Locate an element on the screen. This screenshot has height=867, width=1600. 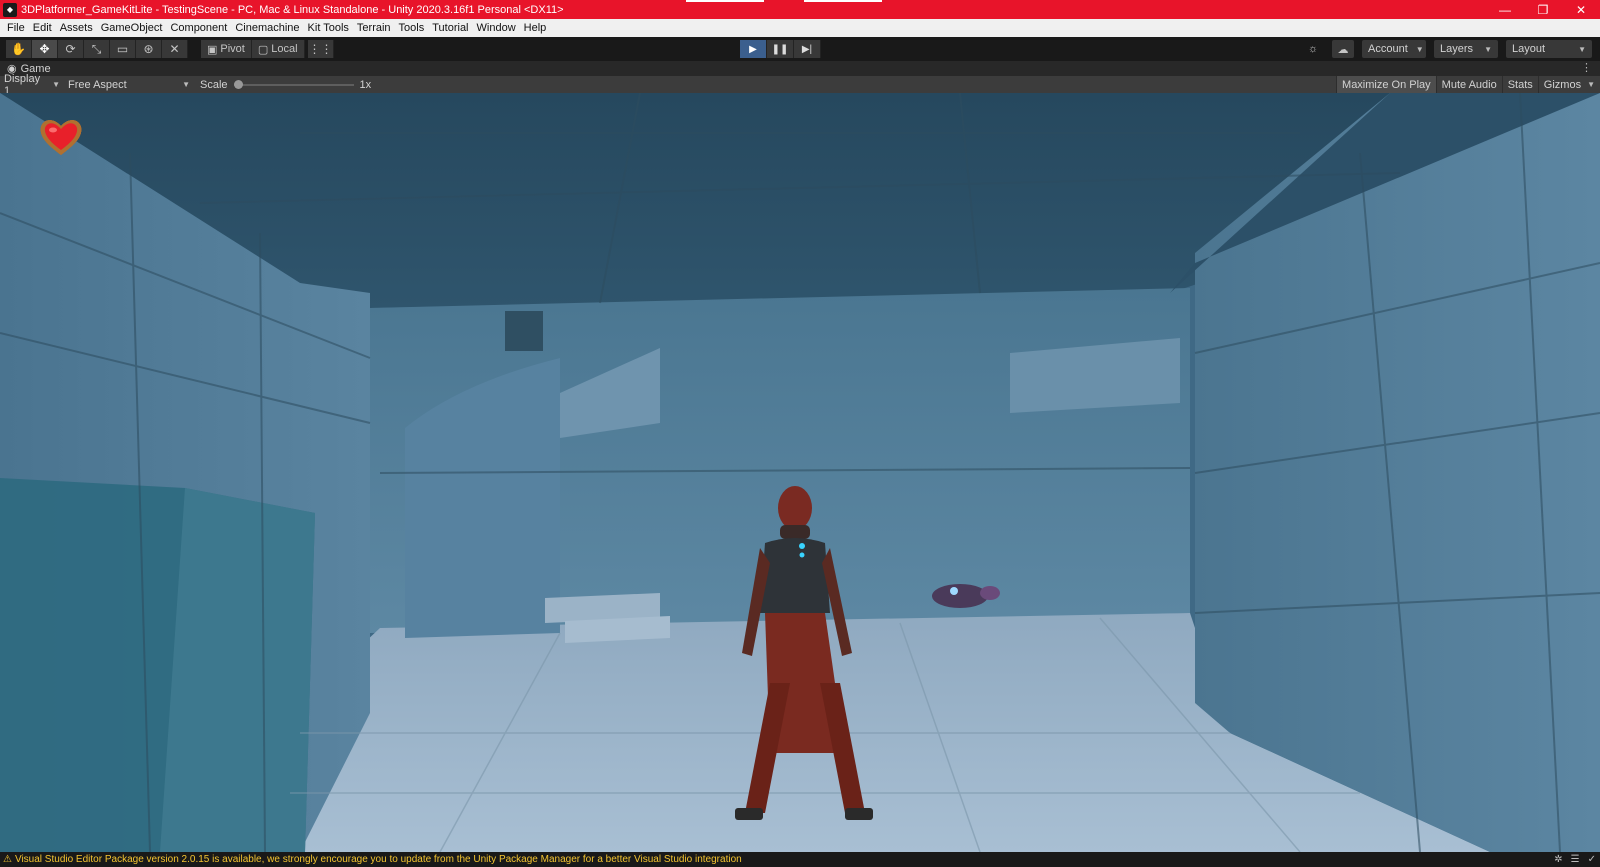
right-toolbar: ☼ ☁ Account ▼ Layers ▼ Layout ▼ is located at coordinates (1447, 49).